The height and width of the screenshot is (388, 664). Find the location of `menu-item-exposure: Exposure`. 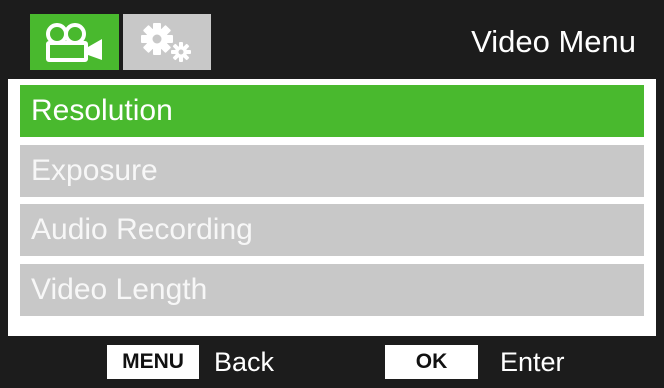

menu-item-exposure: Exposure is located at coordinates (332, 171).